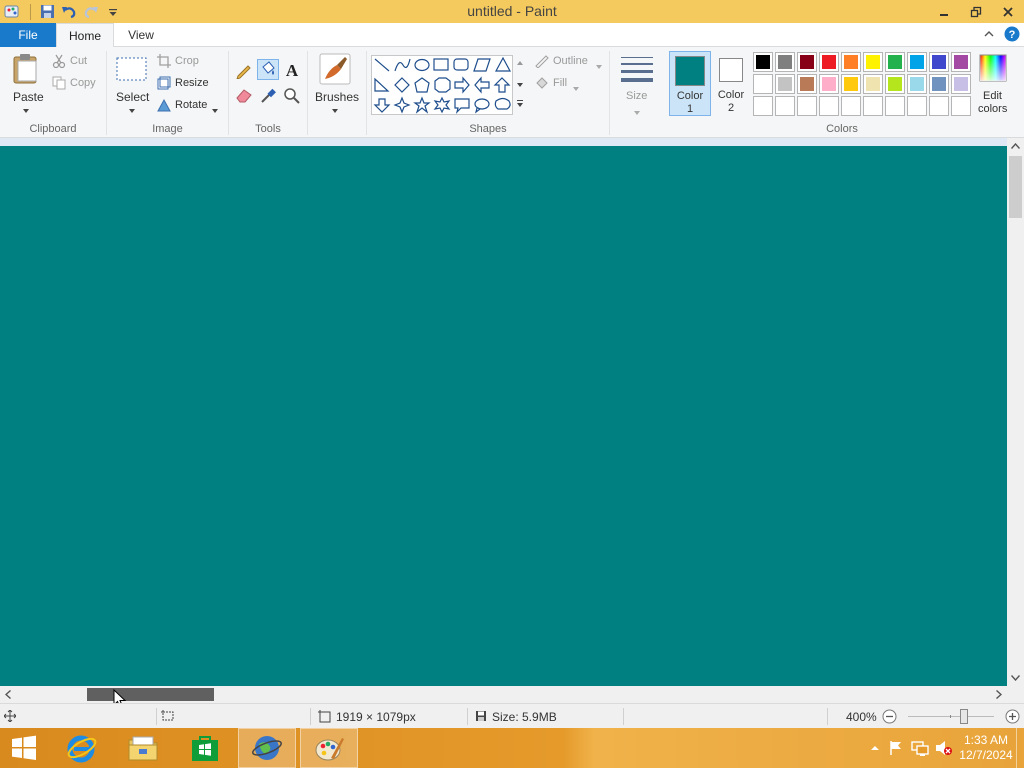 This screenshot has width=1024, height=768. Describe the element at coordinates (986, 748) in the screenshot. I see `system-clock: 1:33 AM 12/7/2024` at that location.